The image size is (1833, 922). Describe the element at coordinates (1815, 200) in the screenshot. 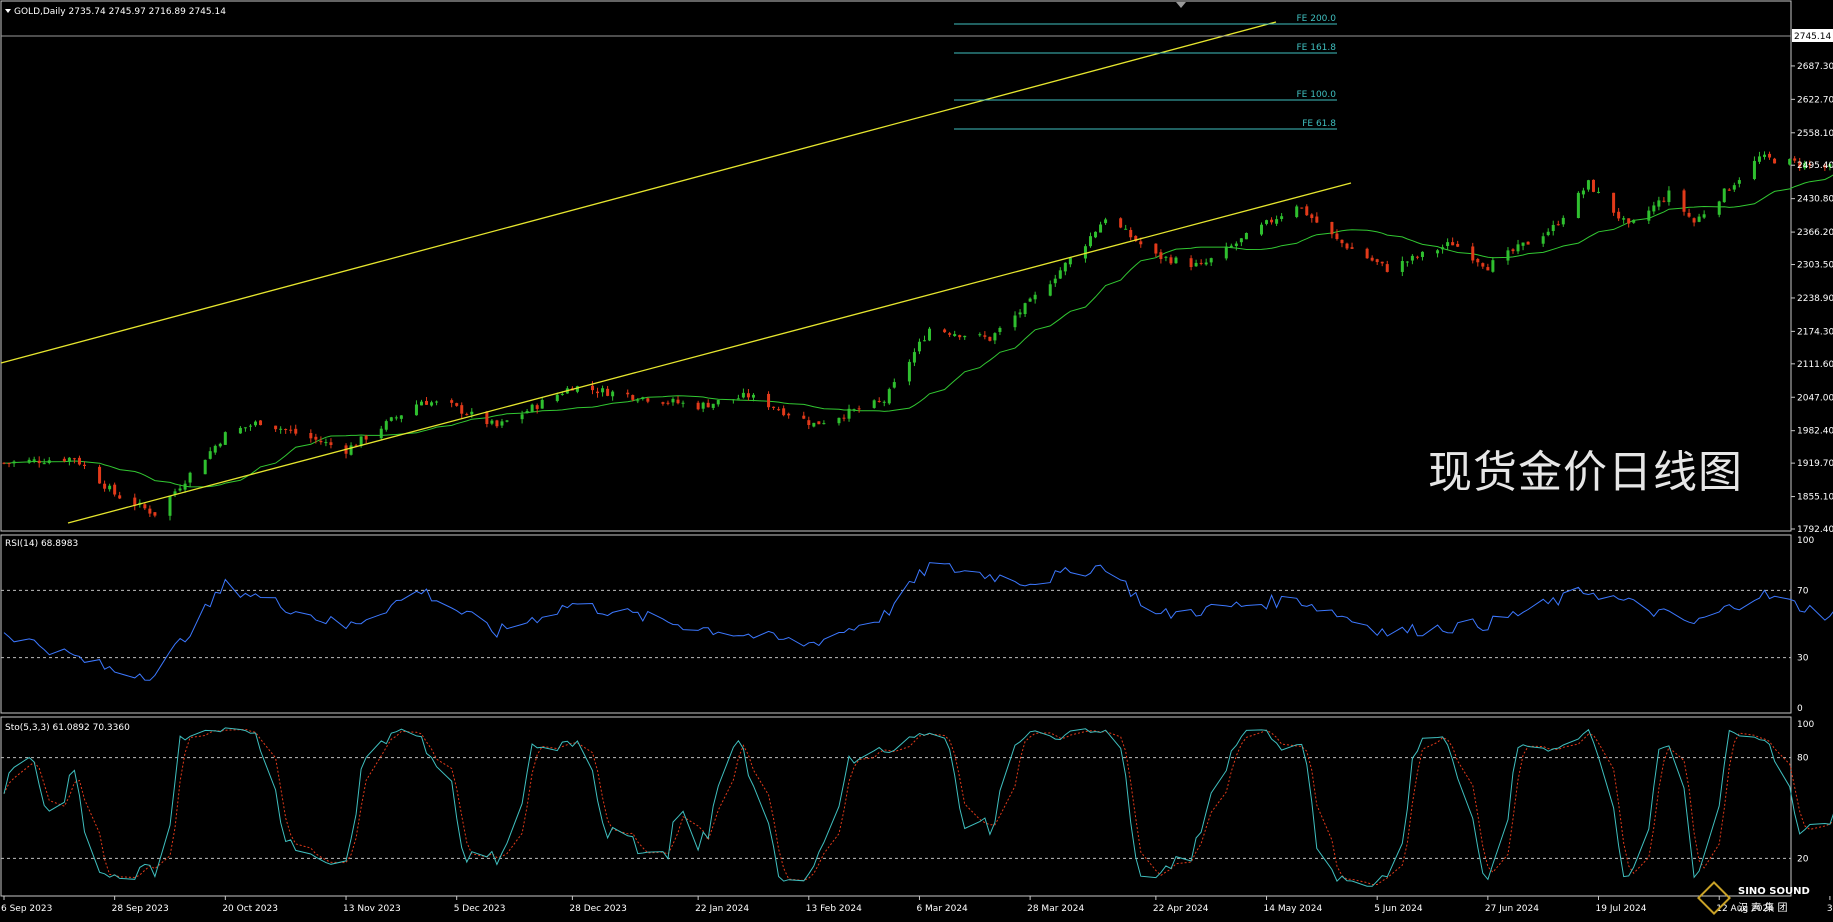

I see `y-tick-label: 2430.80` at that location.